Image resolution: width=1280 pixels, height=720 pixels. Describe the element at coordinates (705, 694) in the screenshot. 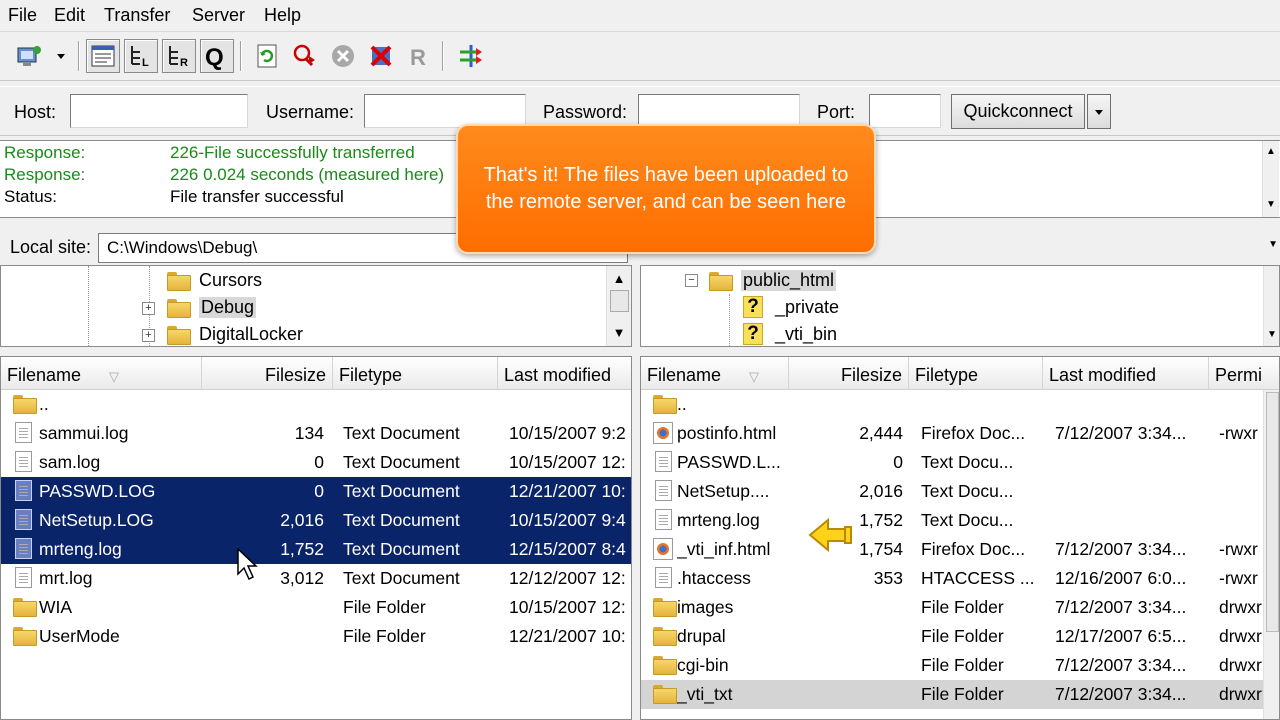

I see `file-name: _vti_txt` at that location.